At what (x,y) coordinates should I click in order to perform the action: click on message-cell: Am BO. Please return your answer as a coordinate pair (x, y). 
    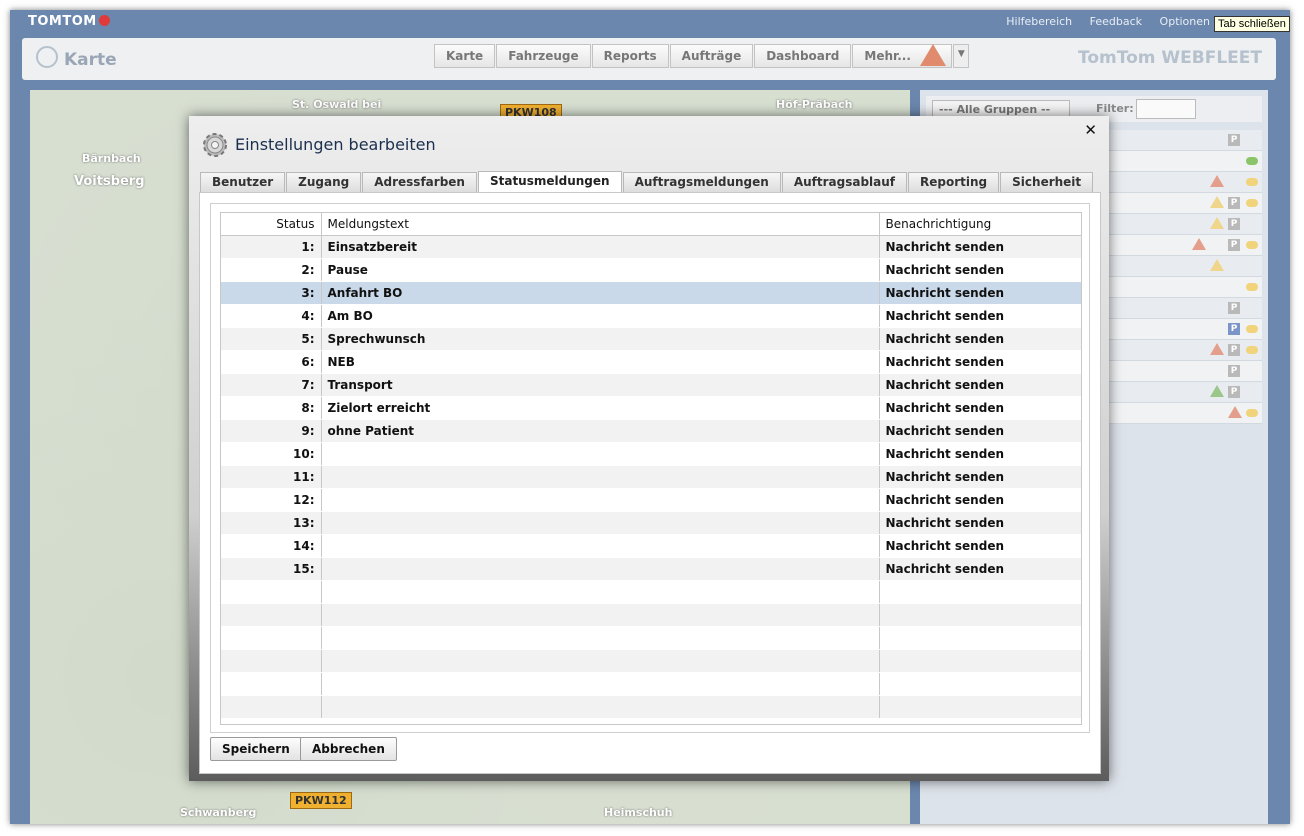
    Looking at the image, I should click on (600, 316).